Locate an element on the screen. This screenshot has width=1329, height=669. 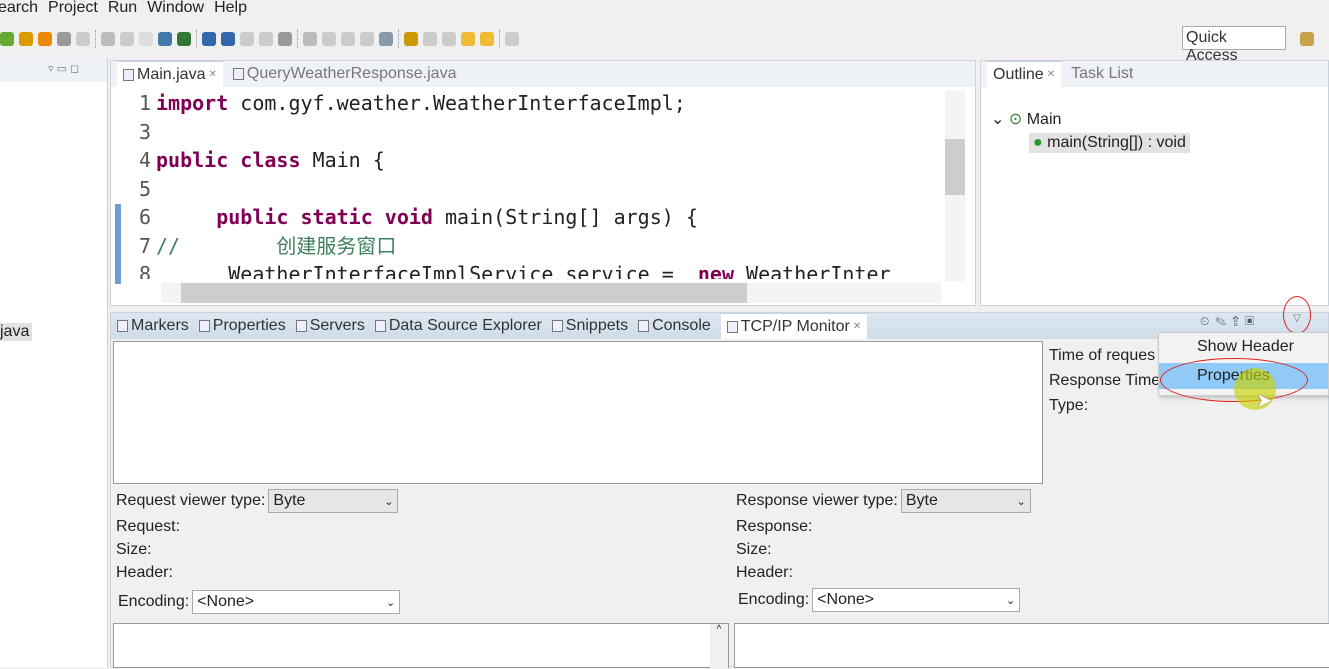
call-list is located at coordinates (578, 412).